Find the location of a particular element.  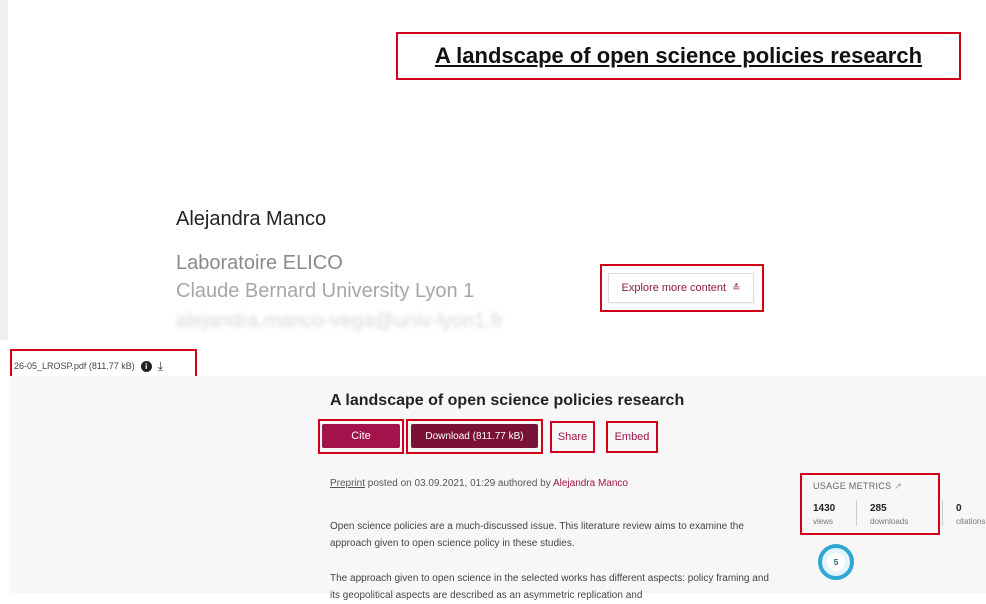

metric-divider is located at coordinates (942, 513).